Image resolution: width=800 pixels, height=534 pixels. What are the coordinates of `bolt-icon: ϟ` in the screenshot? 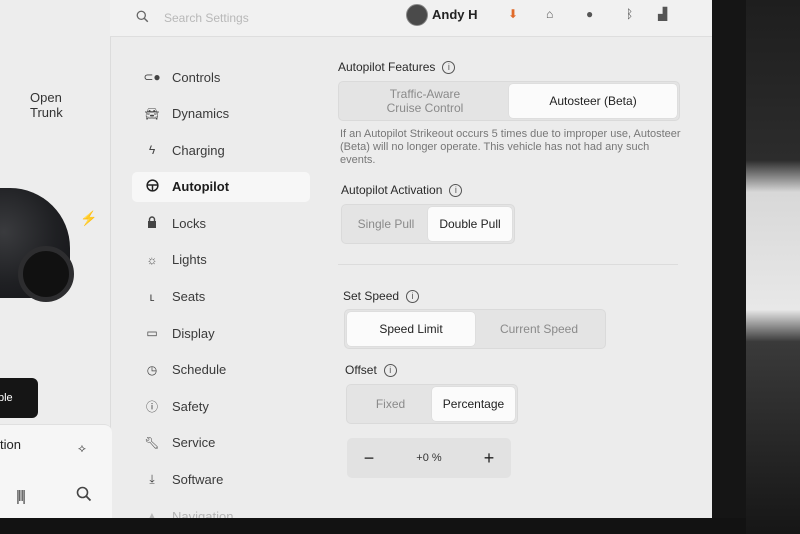 It's located at (152, 150).